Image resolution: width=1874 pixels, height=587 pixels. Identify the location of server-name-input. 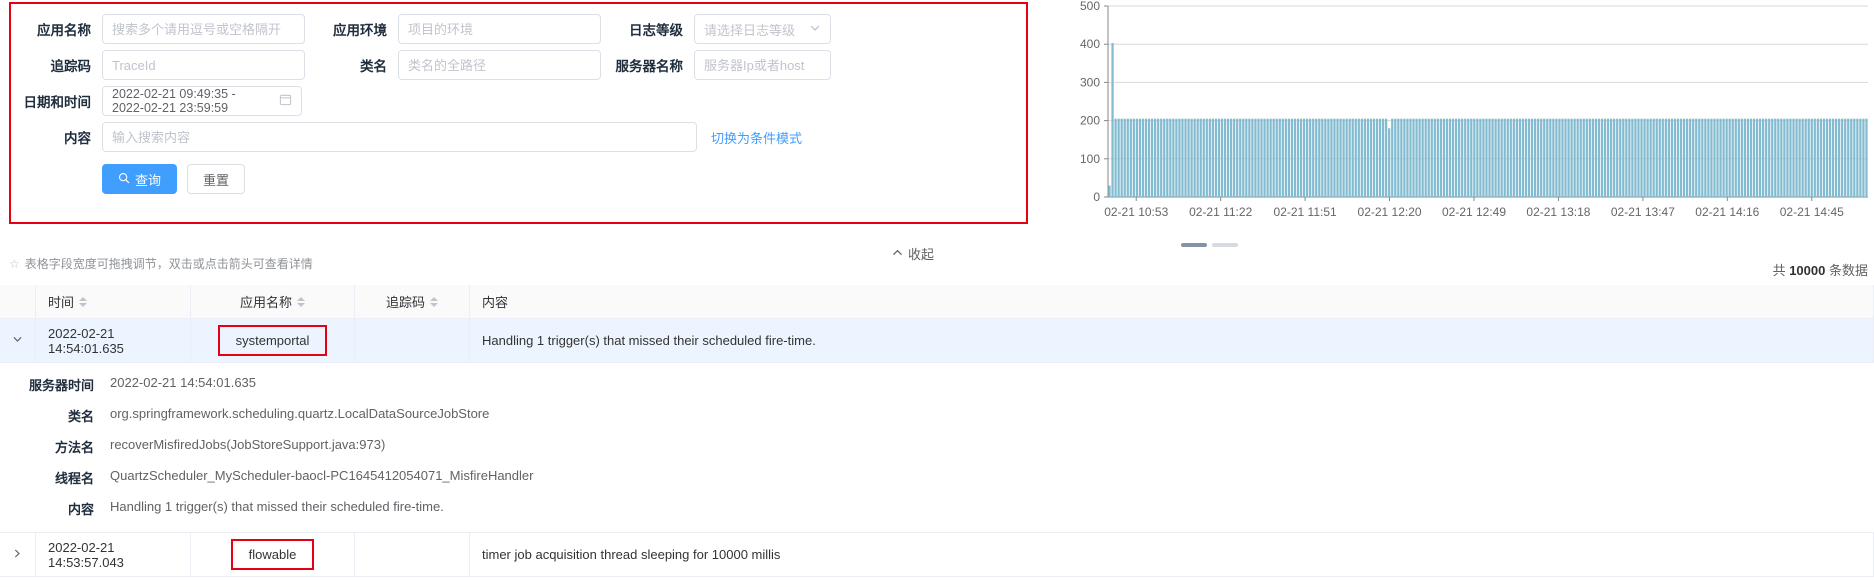
(762, 65).